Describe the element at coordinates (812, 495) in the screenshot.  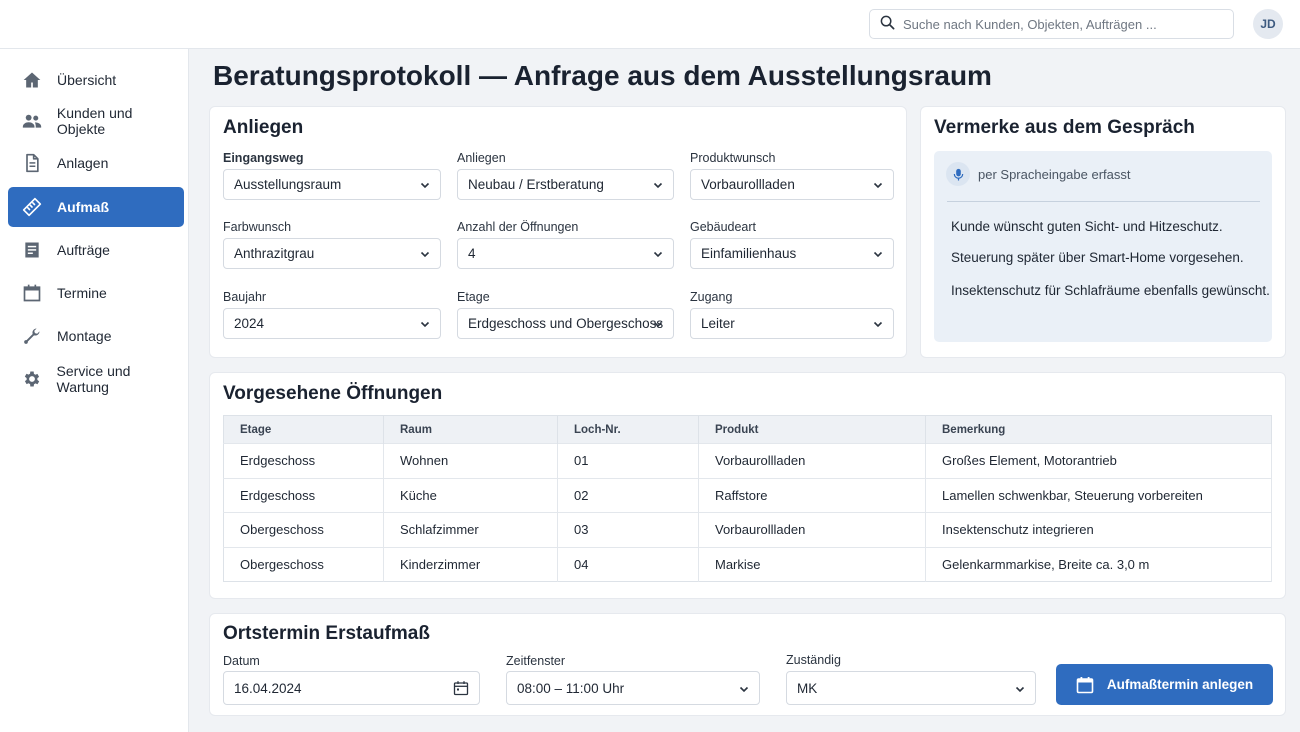
I see `cell-produkt: Raffstore` at that location.